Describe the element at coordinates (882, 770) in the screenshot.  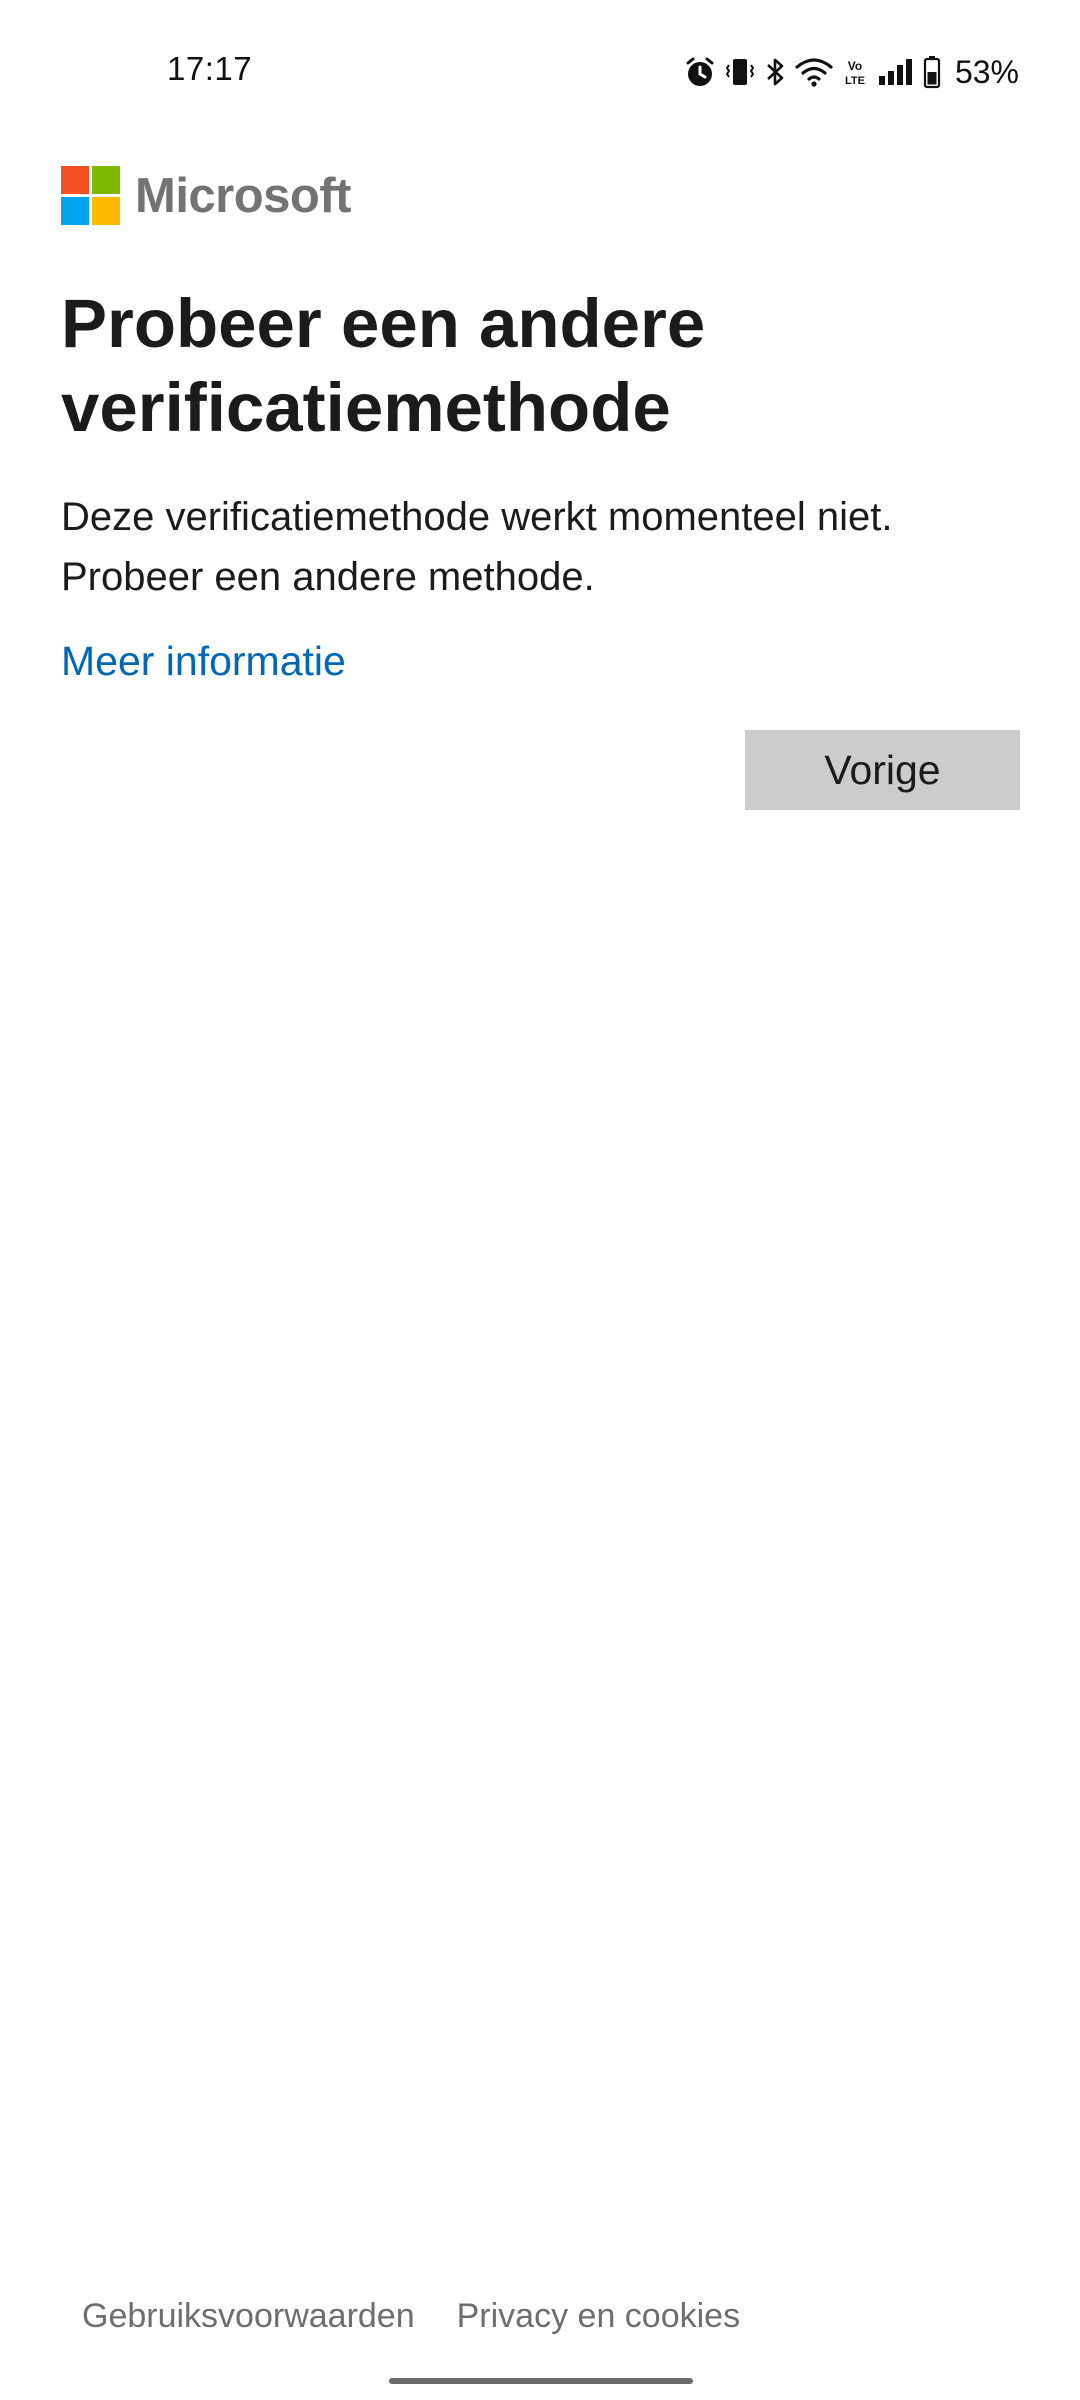
I see `back-button: Vorige` at that location.